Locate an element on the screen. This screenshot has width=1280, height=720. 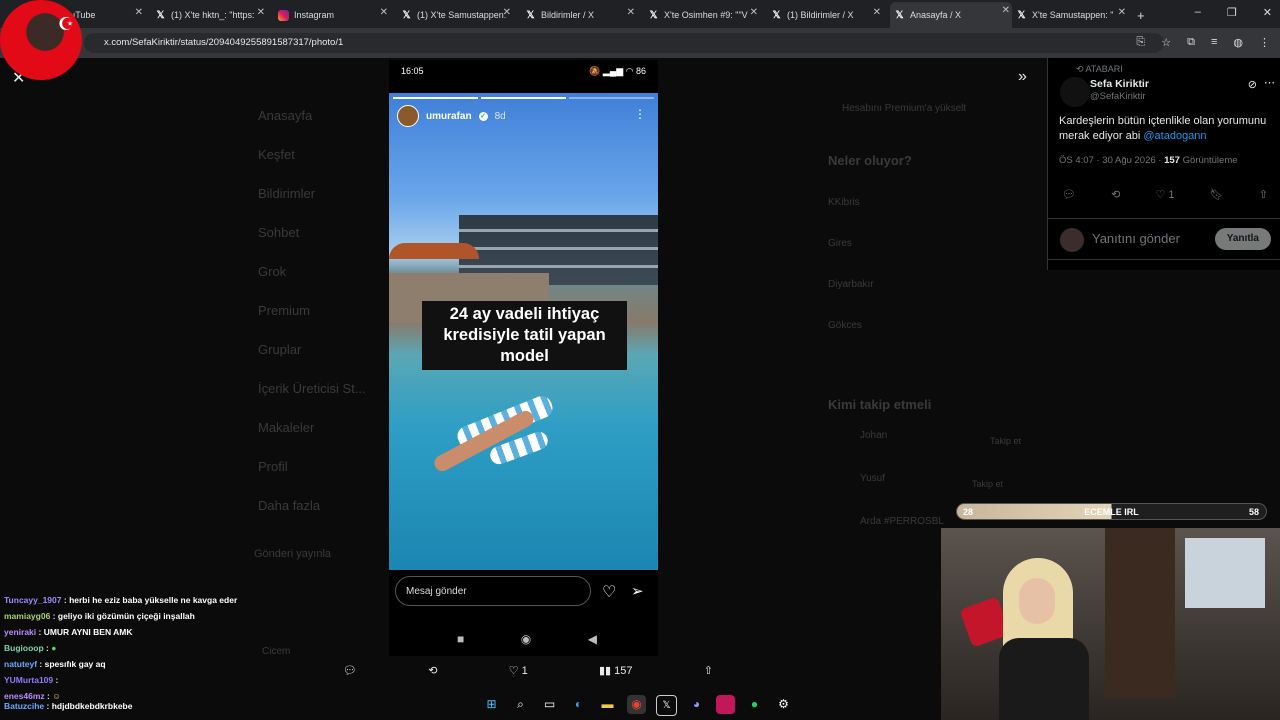
streamer-face is located at coordinates (1037, 601).